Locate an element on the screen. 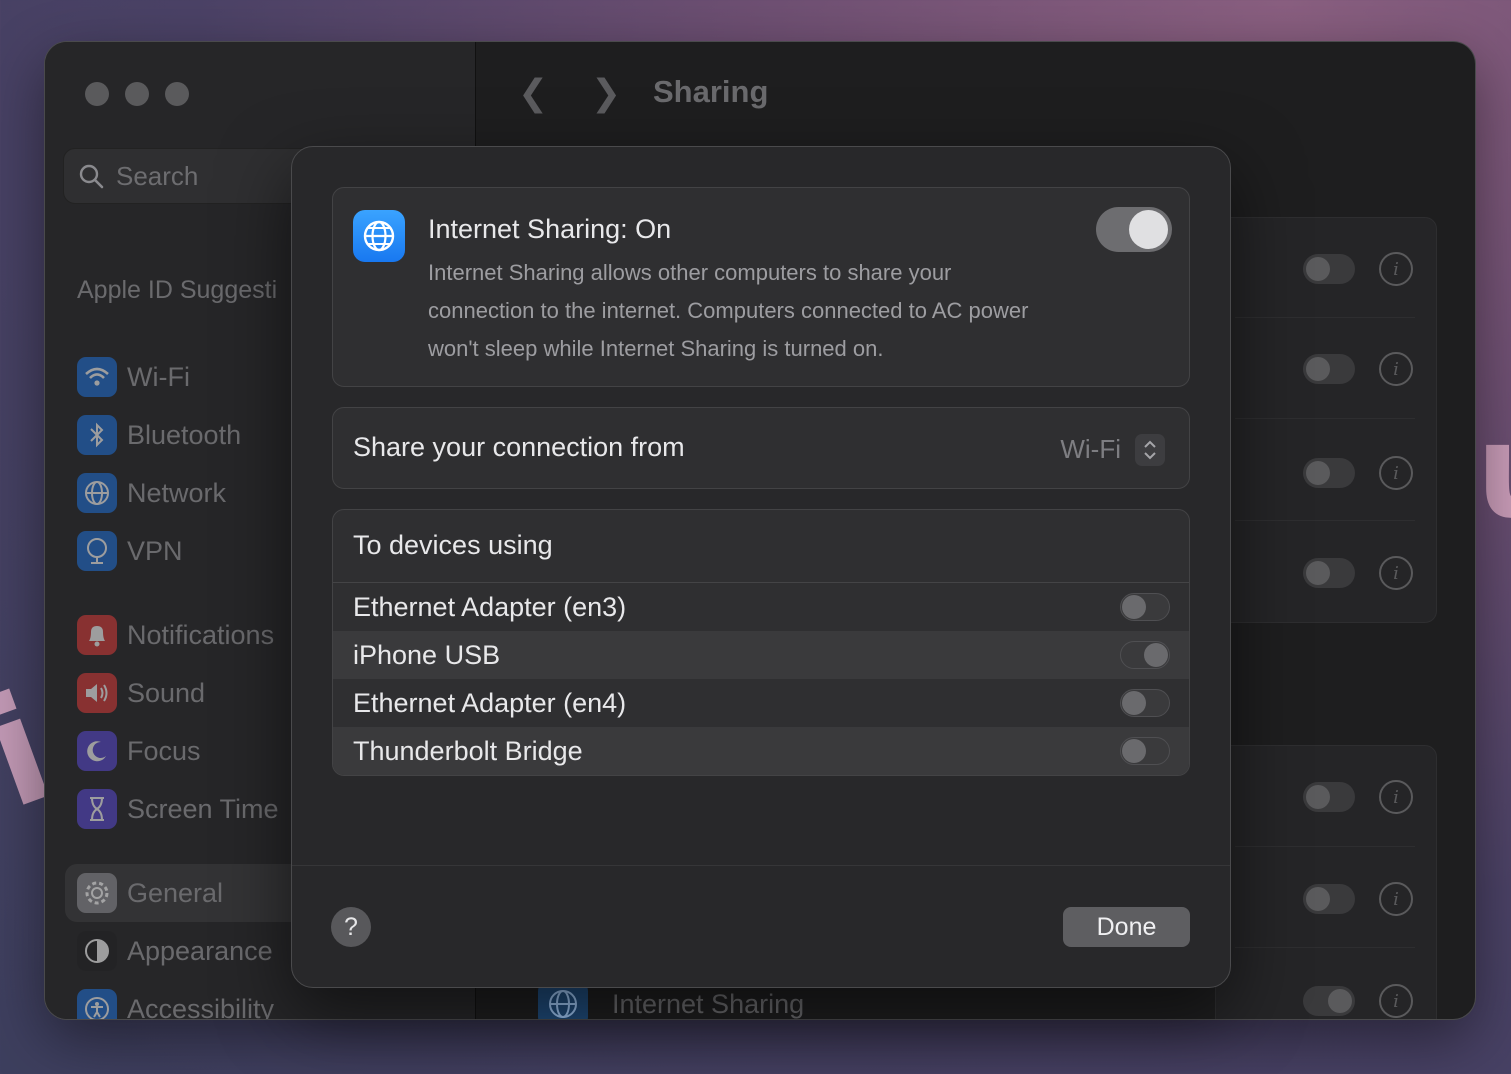 This screenshot has width=1511, height=1074. sidebar-item-label: Bluetooth is located at coordinates (184, 434).